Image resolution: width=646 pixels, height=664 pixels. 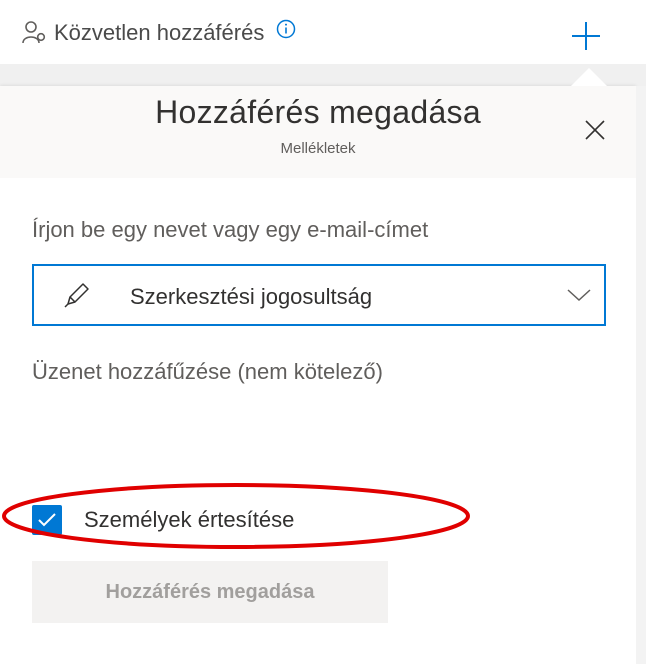 I want to click on chevron-down-icon, so click(x=579, y=295).